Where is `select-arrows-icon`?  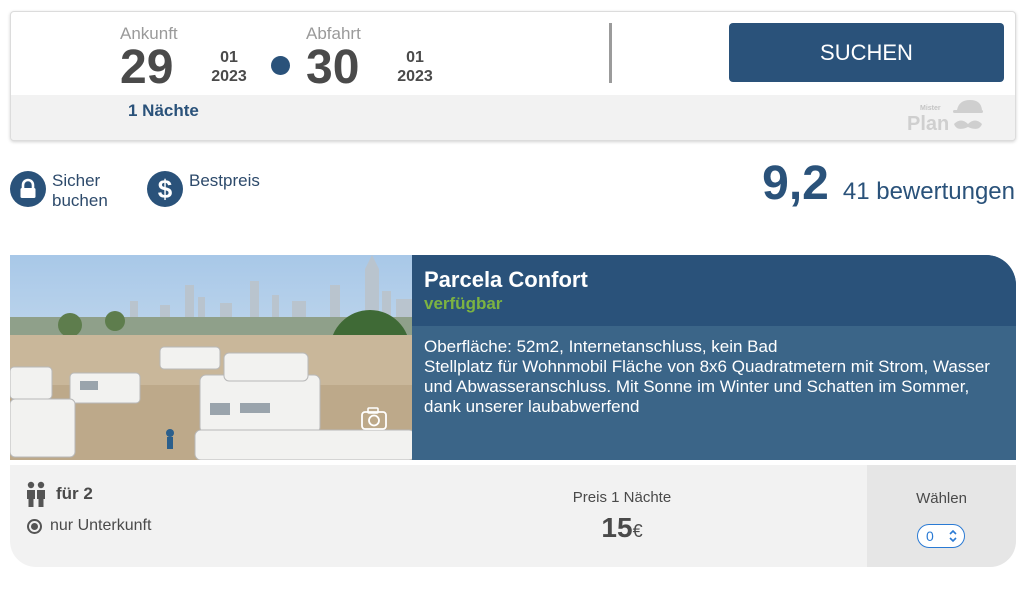
select-arrows-icon is located at coordinates (953, 536).